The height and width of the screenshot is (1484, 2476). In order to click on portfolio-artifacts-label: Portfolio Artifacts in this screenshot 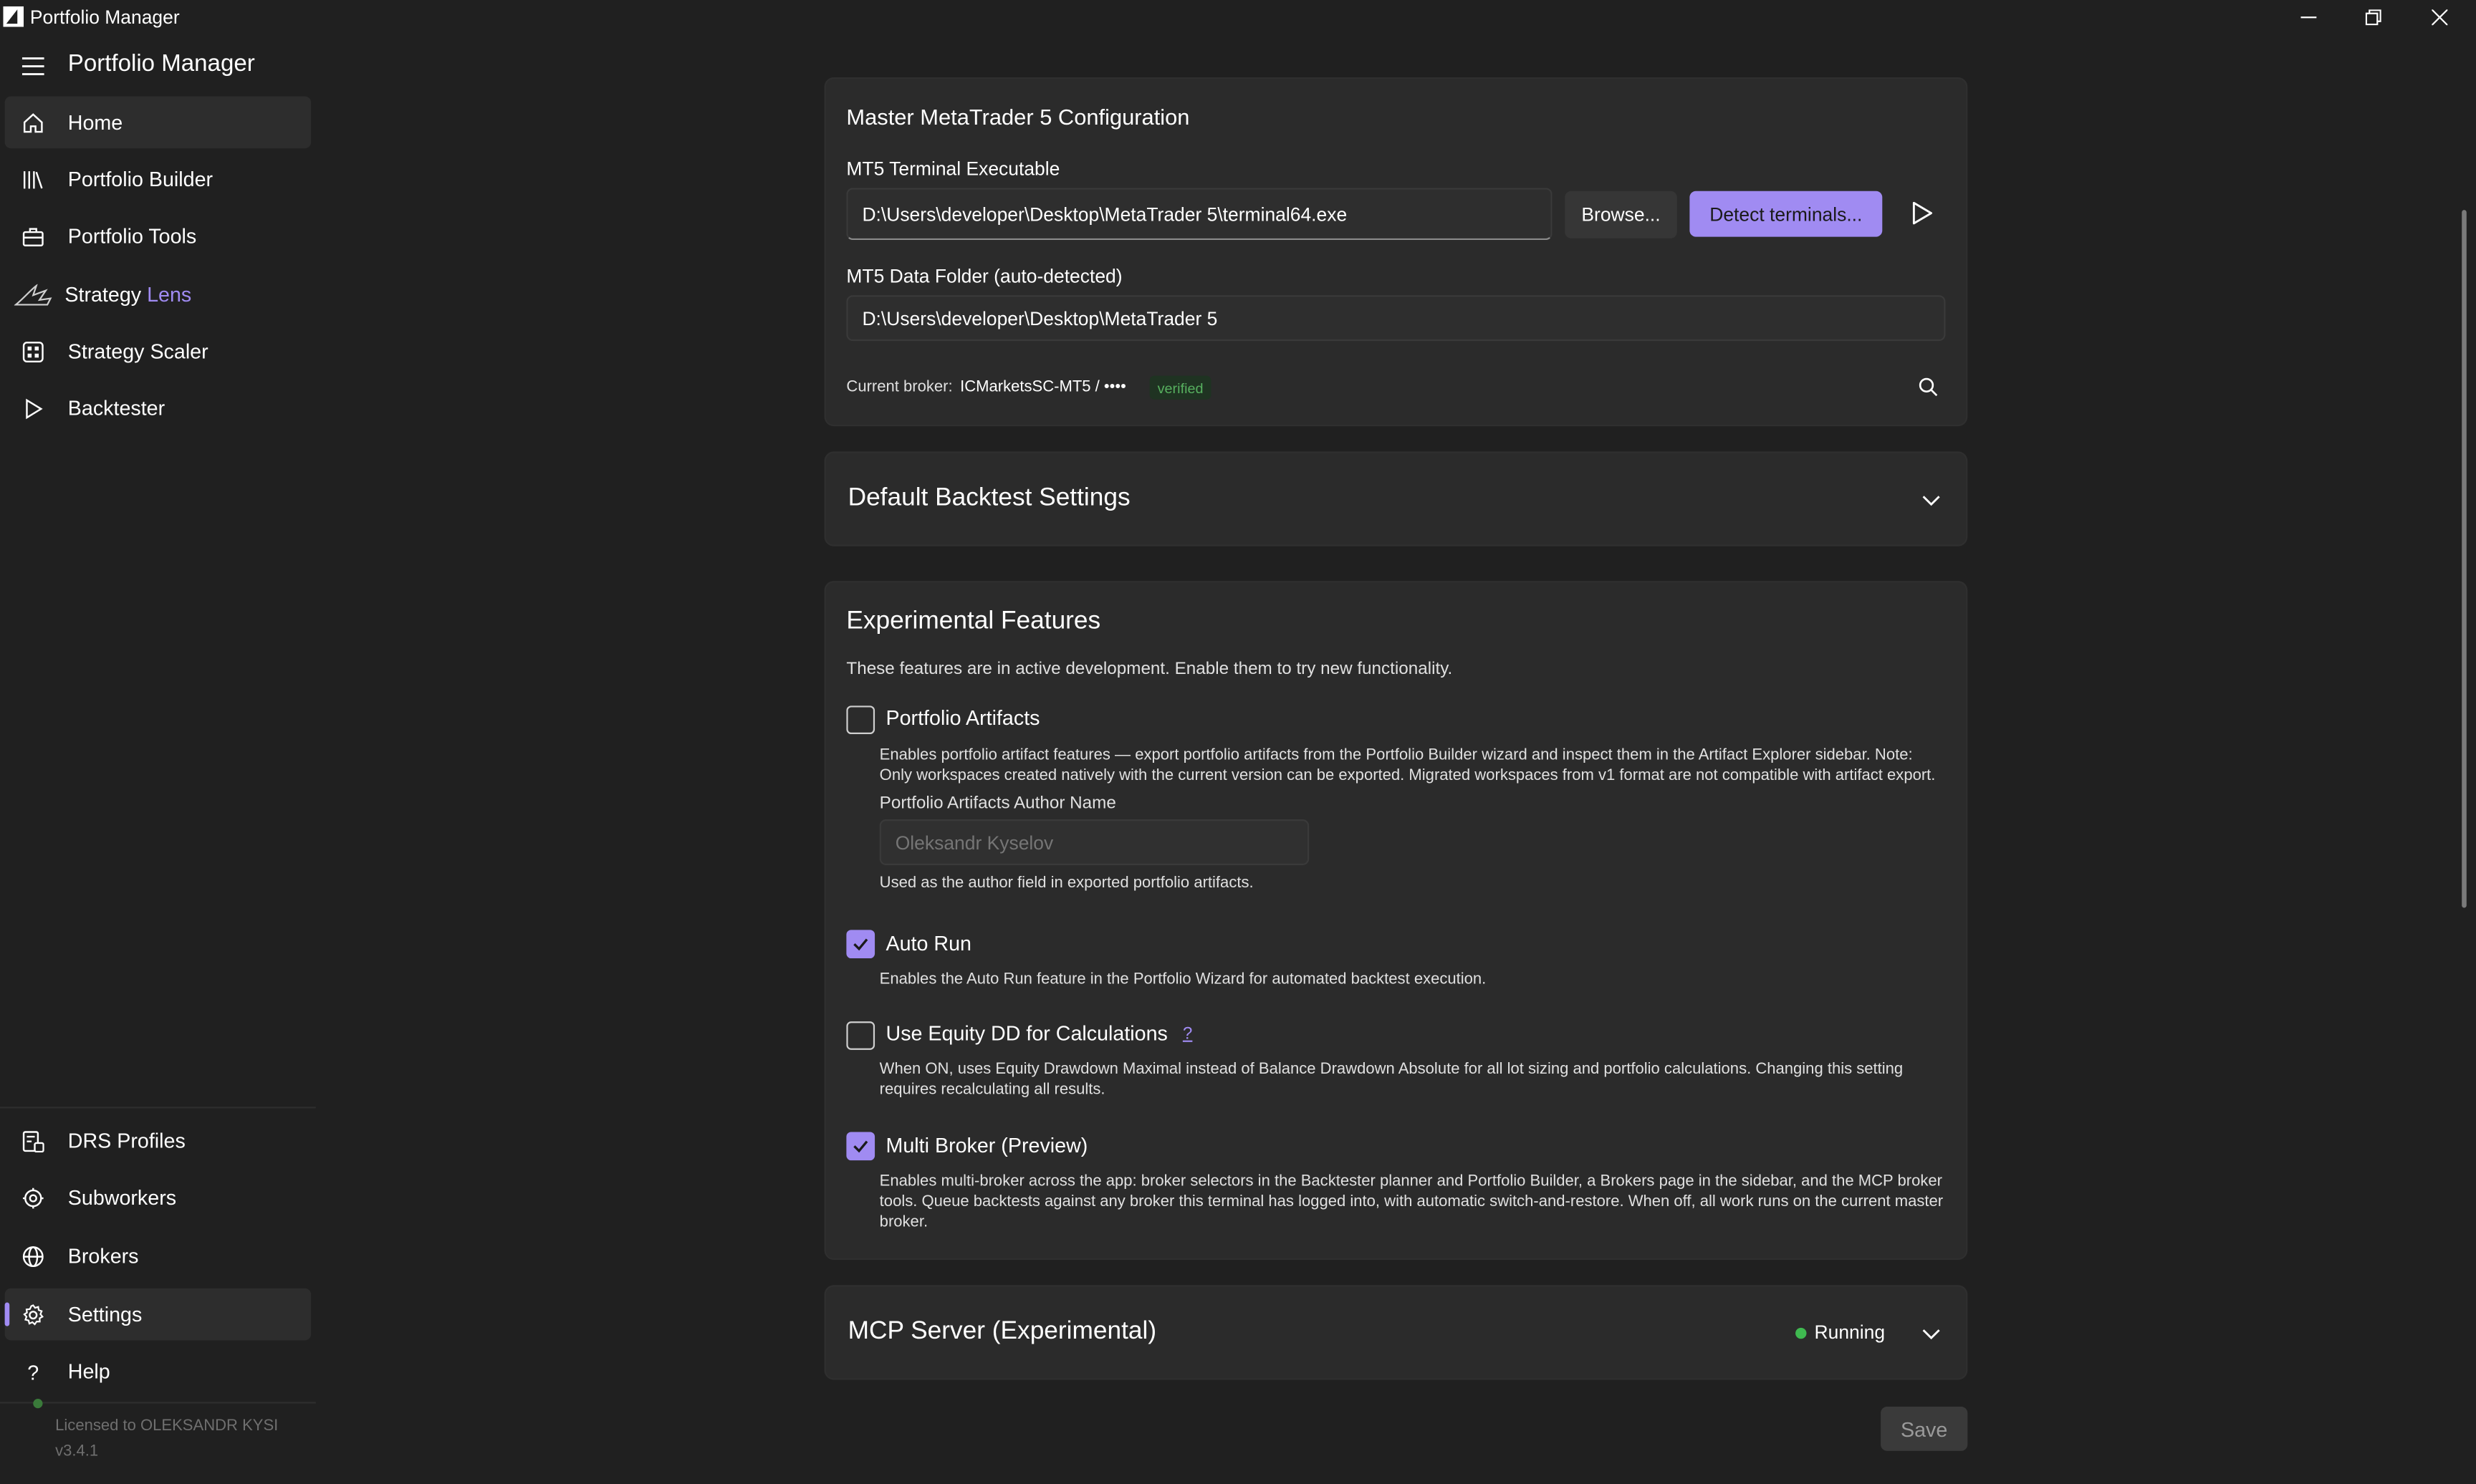, I will do `click(963, 717)`.